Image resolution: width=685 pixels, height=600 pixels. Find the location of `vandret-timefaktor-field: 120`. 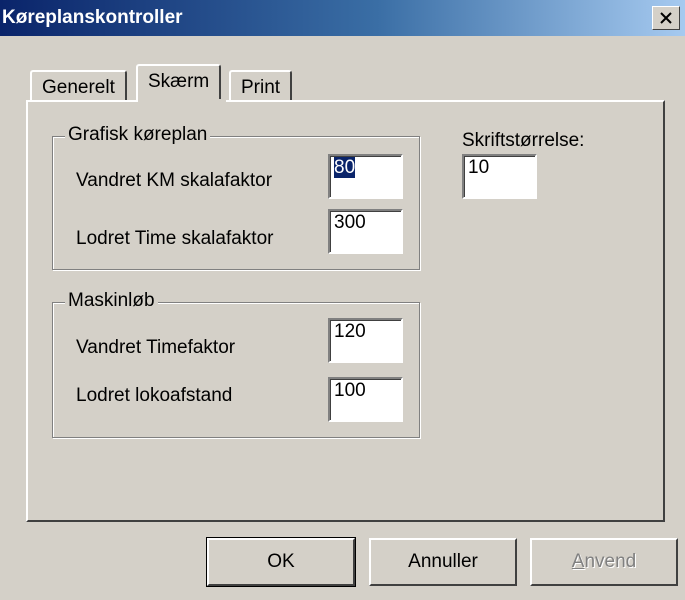

vandret-timefaktor-field: 120 is located at coordinates (365, 340).